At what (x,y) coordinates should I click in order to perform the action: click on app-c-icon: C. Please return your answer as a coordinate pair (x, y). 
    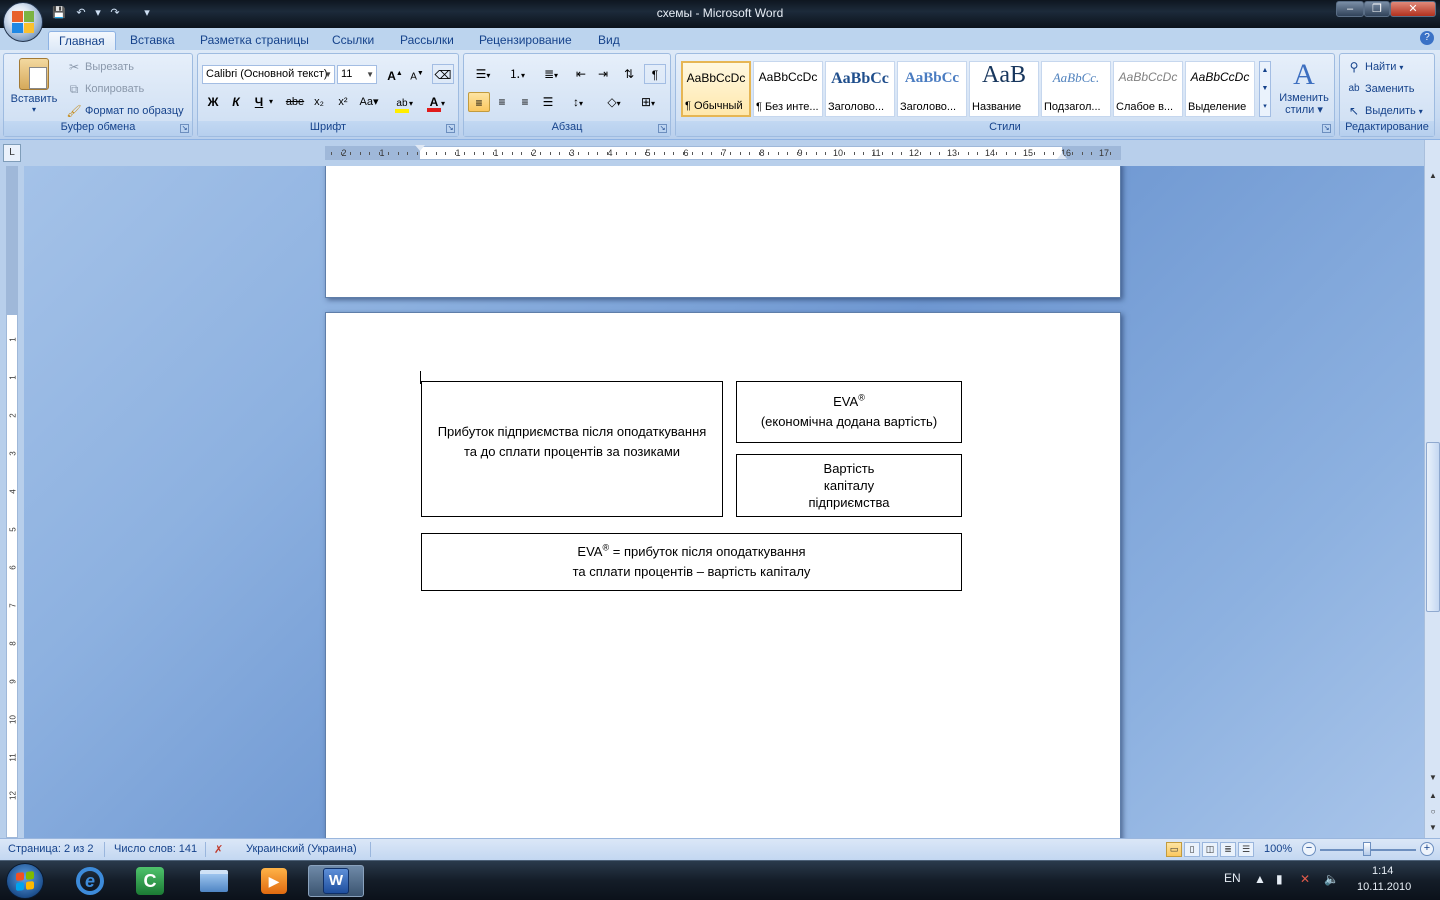
    Looking at the image, I should click on (150, 881).